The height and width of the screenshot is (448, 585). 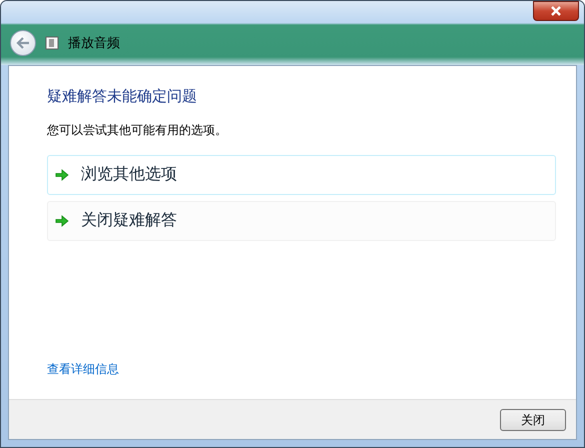 What do you see at coordinates (122, 97) in the screenshot?
I see `heading: 疑难解答未能确定问题` at bounding box center [122, 97].